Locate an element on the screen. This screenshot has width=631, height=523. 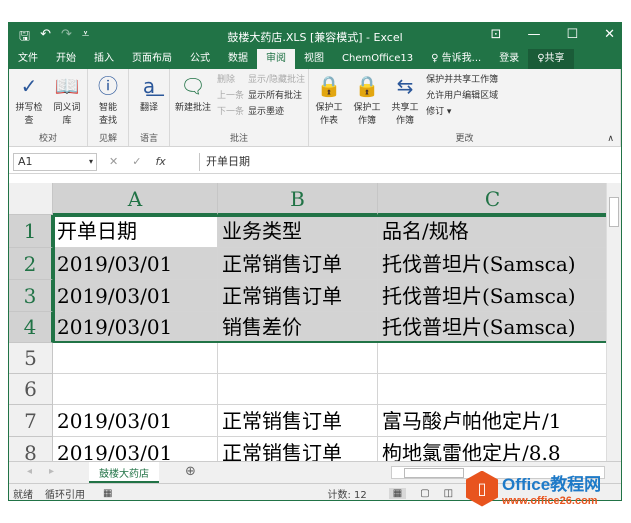
normal-view-button: ▦ is located at coordinates (397, 493).